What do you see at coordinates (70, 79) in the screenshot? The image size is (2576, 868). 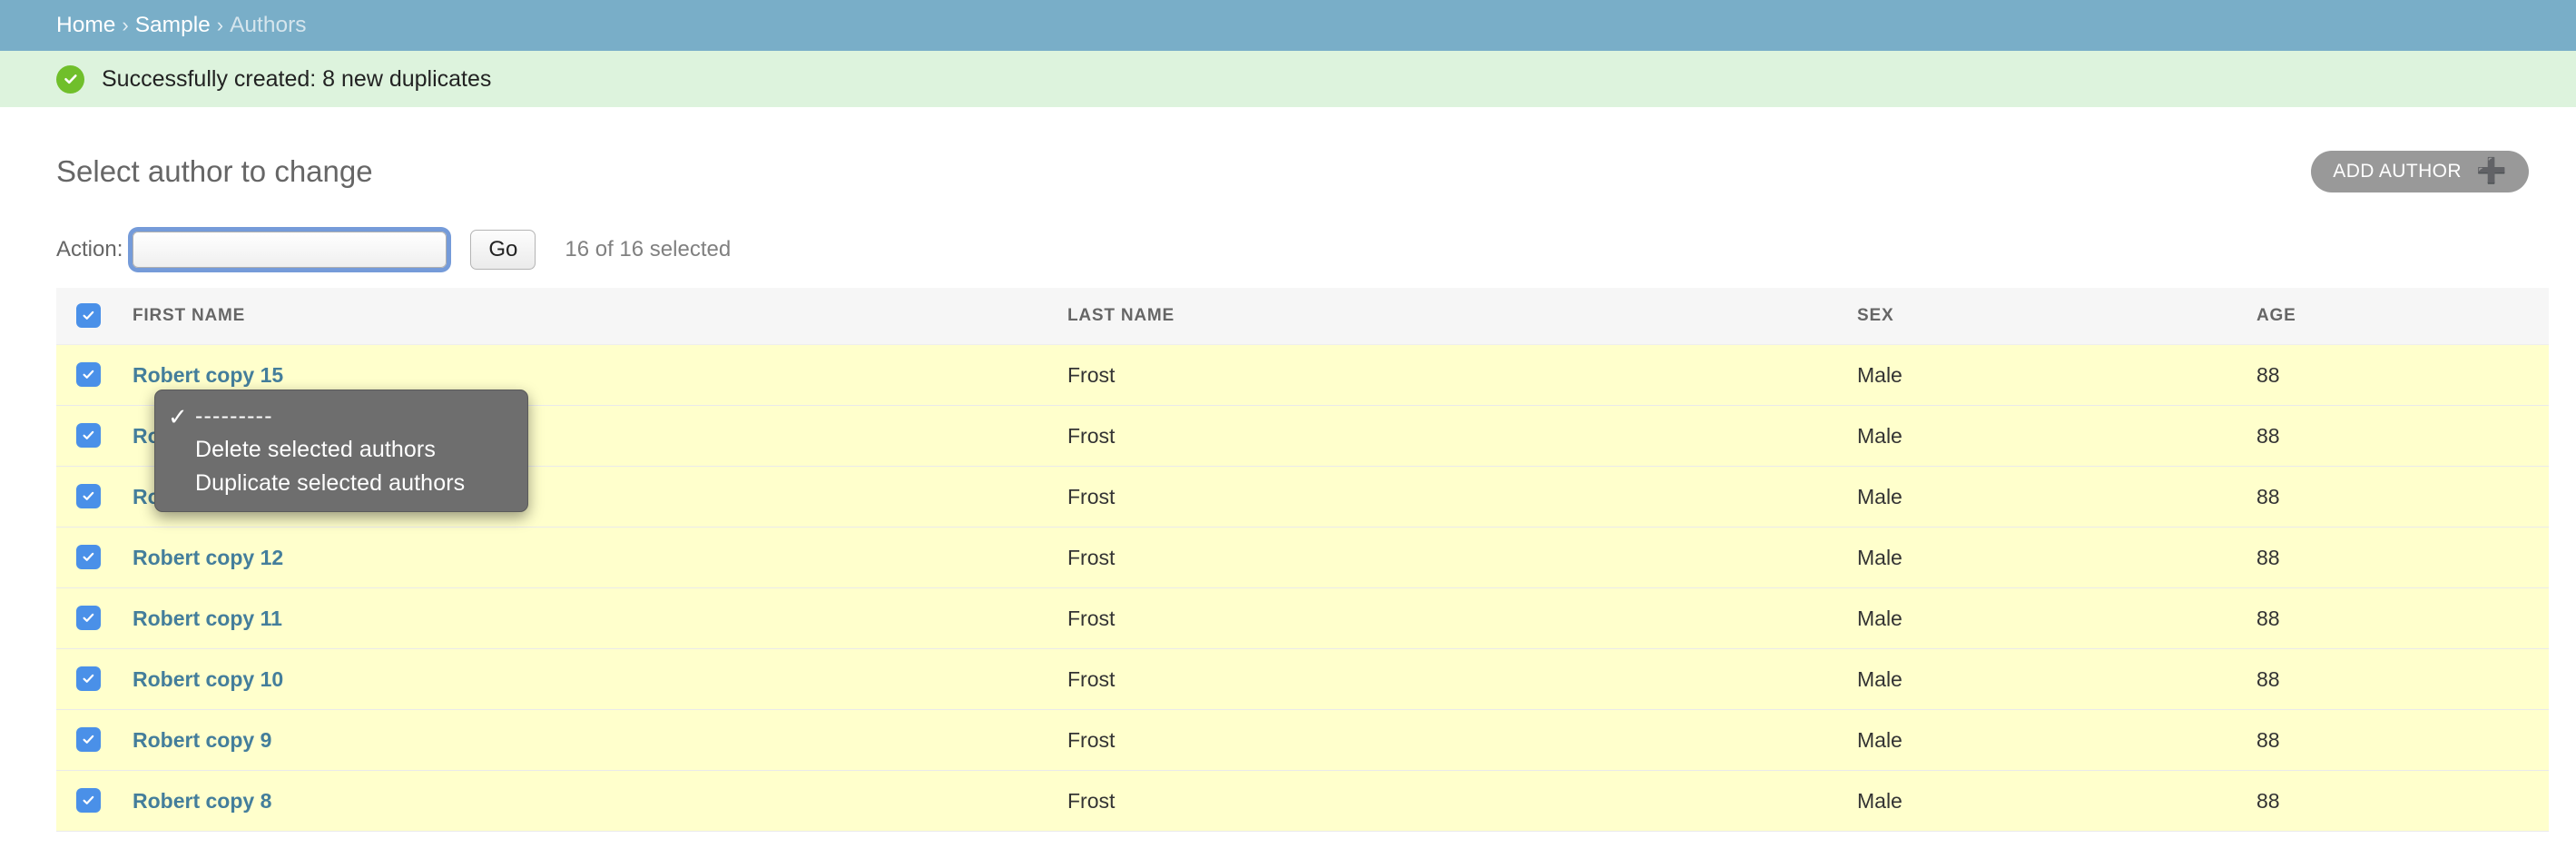 I see `success-check-icon` at bounding box center [70, 79].